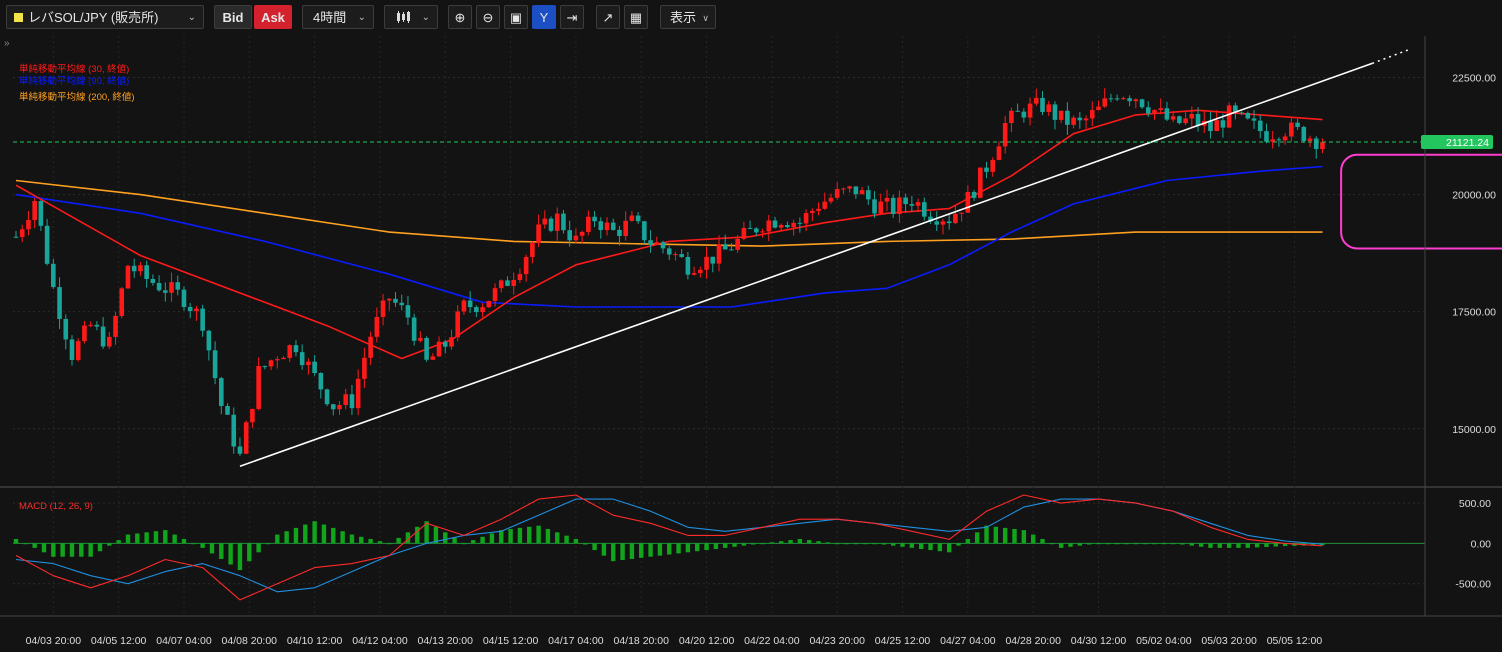 The image size is (1502, 652). I want to click on x-tick-label: 04/05 12:00, so click(119, 641).